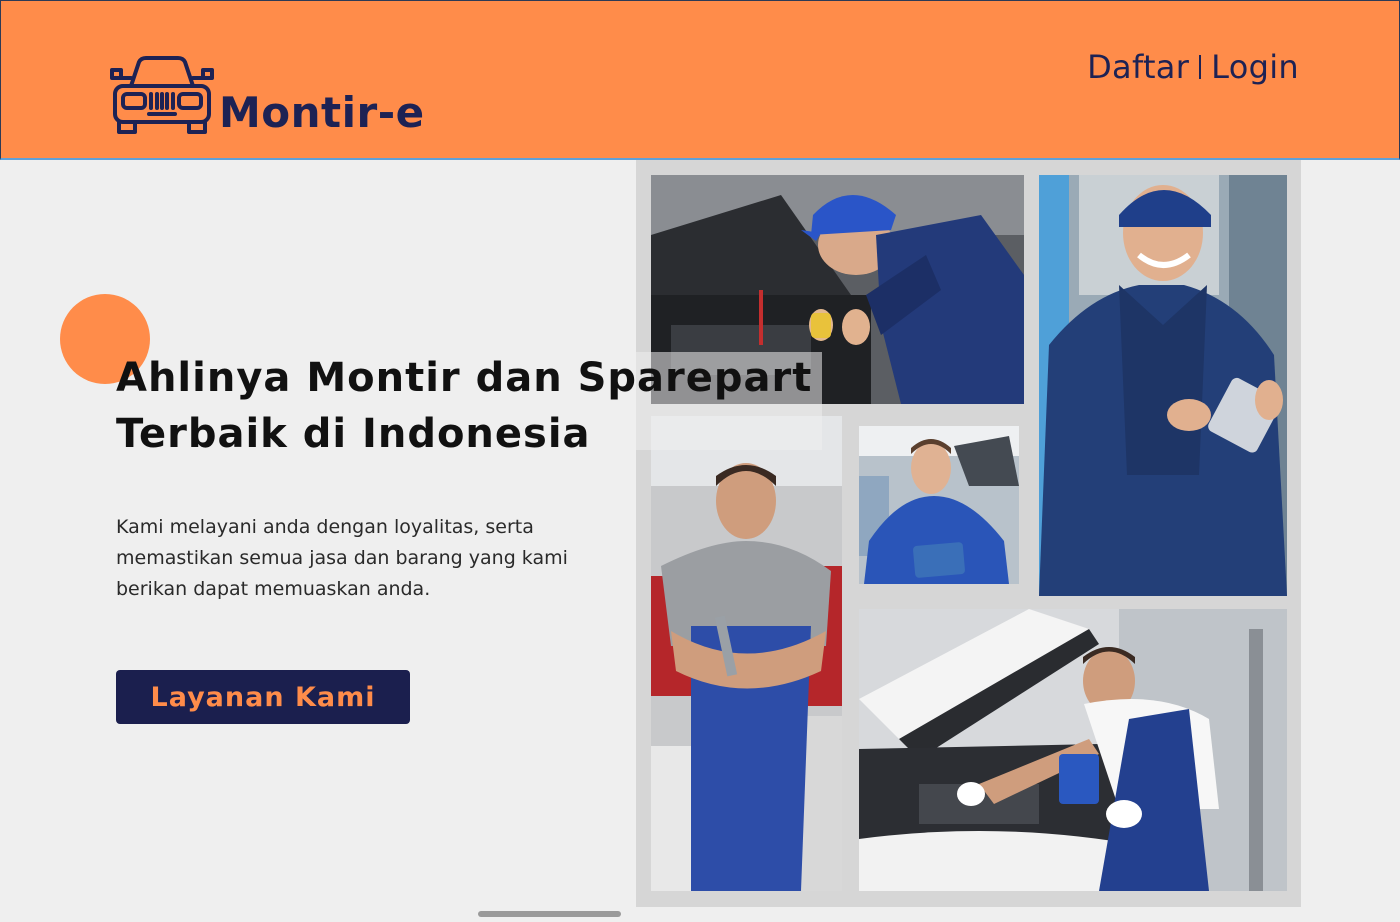 Image resolution: width=1400 pixels, height=922 pixels. Describe the element at coordinates (1193, 67) in the screenshot. I see `auth-nav: Daftar Login` at that location.